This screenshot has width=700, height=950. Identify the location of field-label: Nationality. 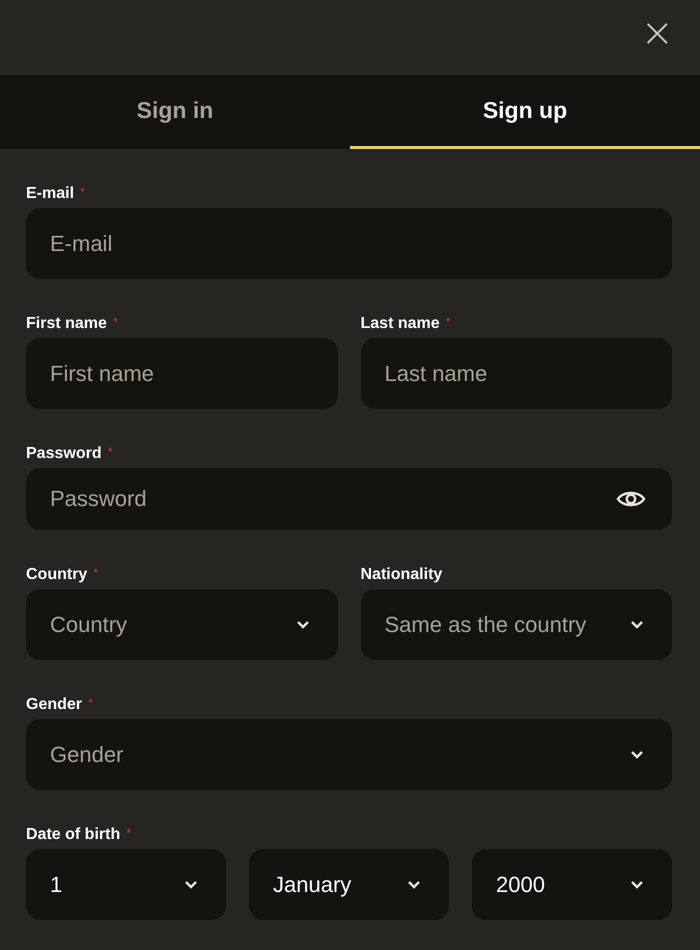
(401, 575).